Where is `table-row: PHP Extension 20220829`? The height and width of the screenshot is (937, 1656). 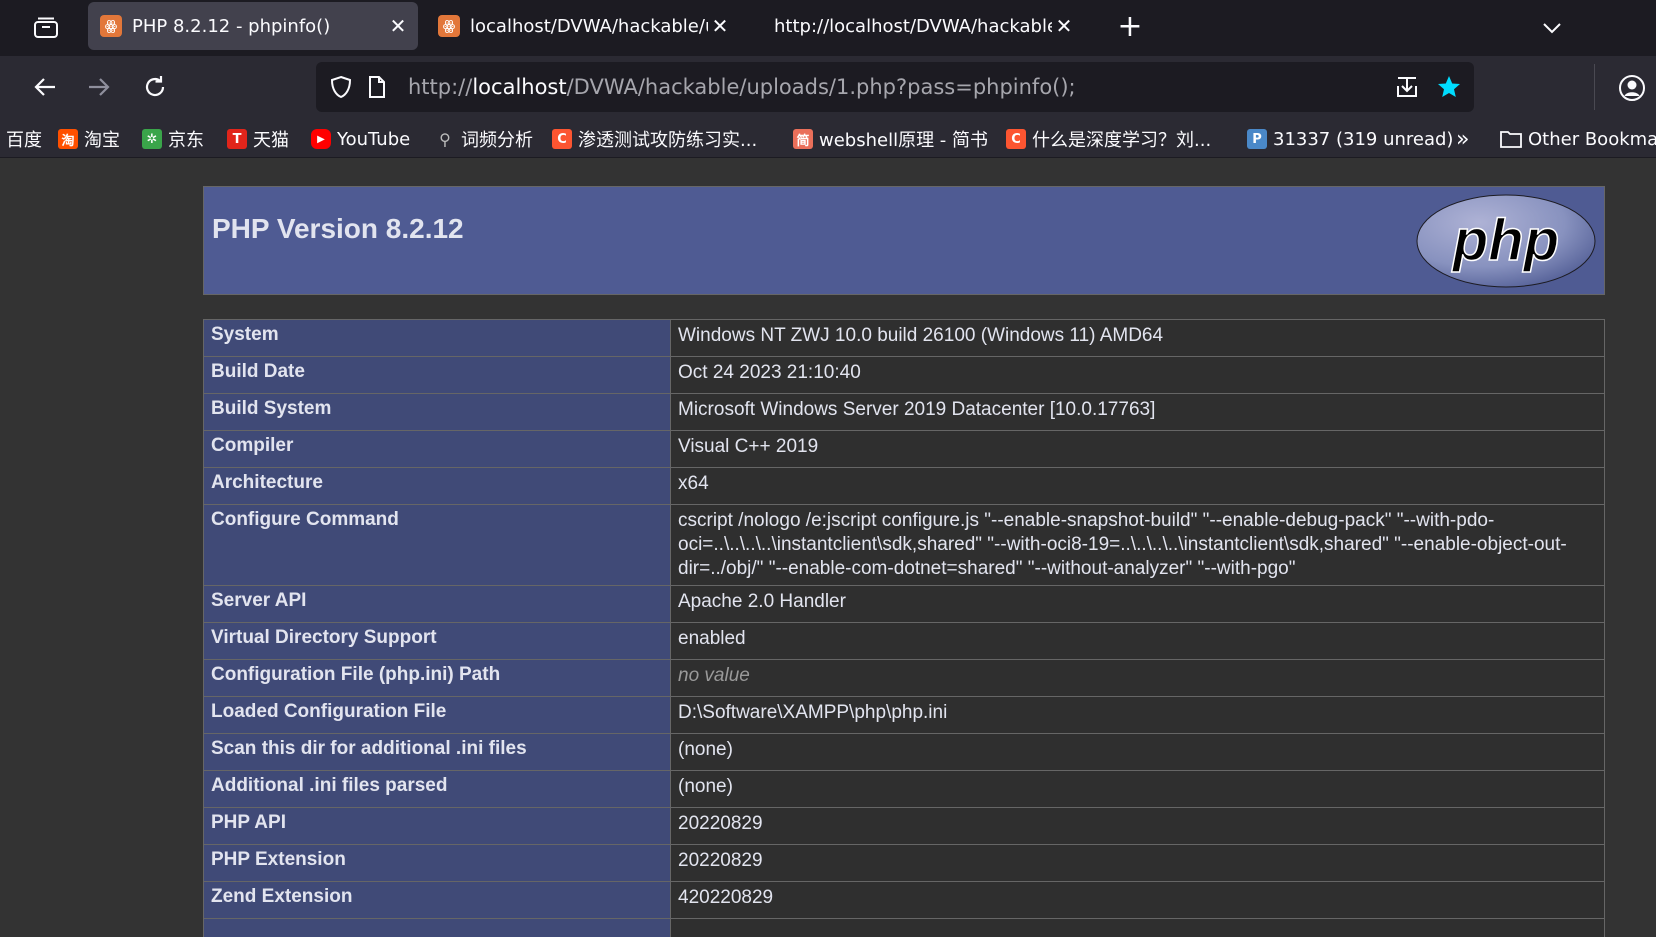
table-row: PHP Extension 20220829 is located at coordinates (904, 863).